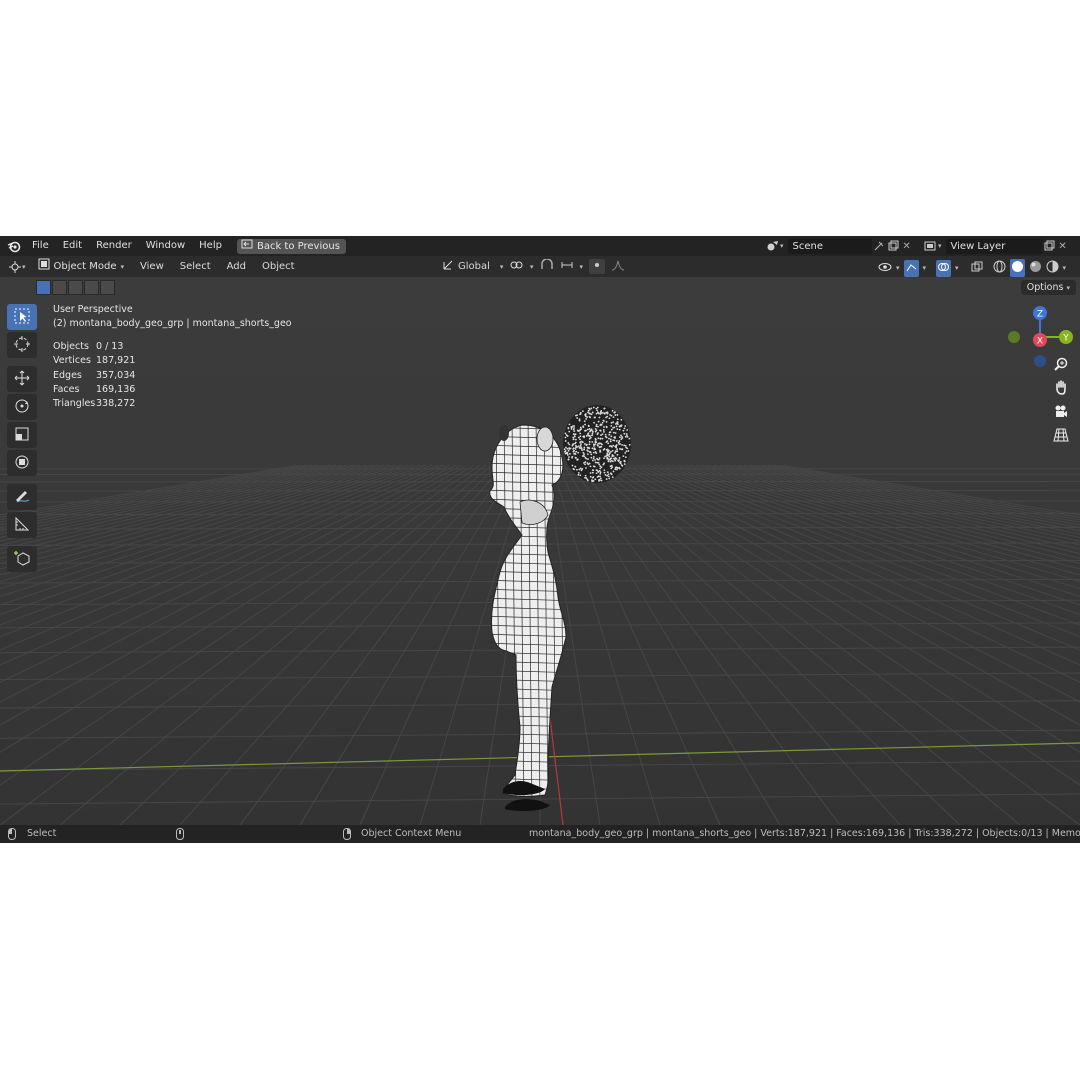 This screenshot has height=1080, width=1080. I want to click on back-to-previous-button: Back to Previous, so click(291, 246).